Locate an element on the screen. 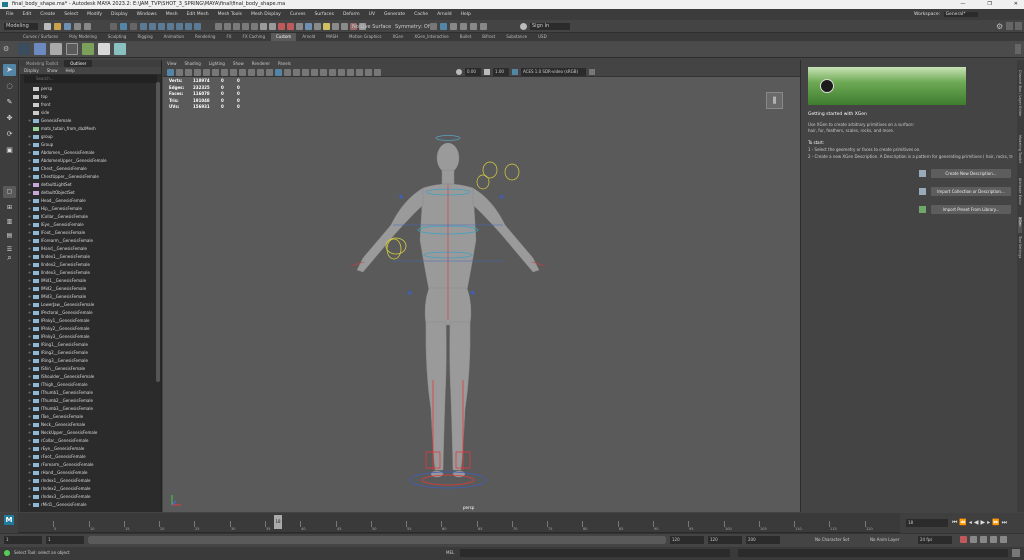 The image size is (1024, 560). color-management-icon is located at coordinates (515, 72).